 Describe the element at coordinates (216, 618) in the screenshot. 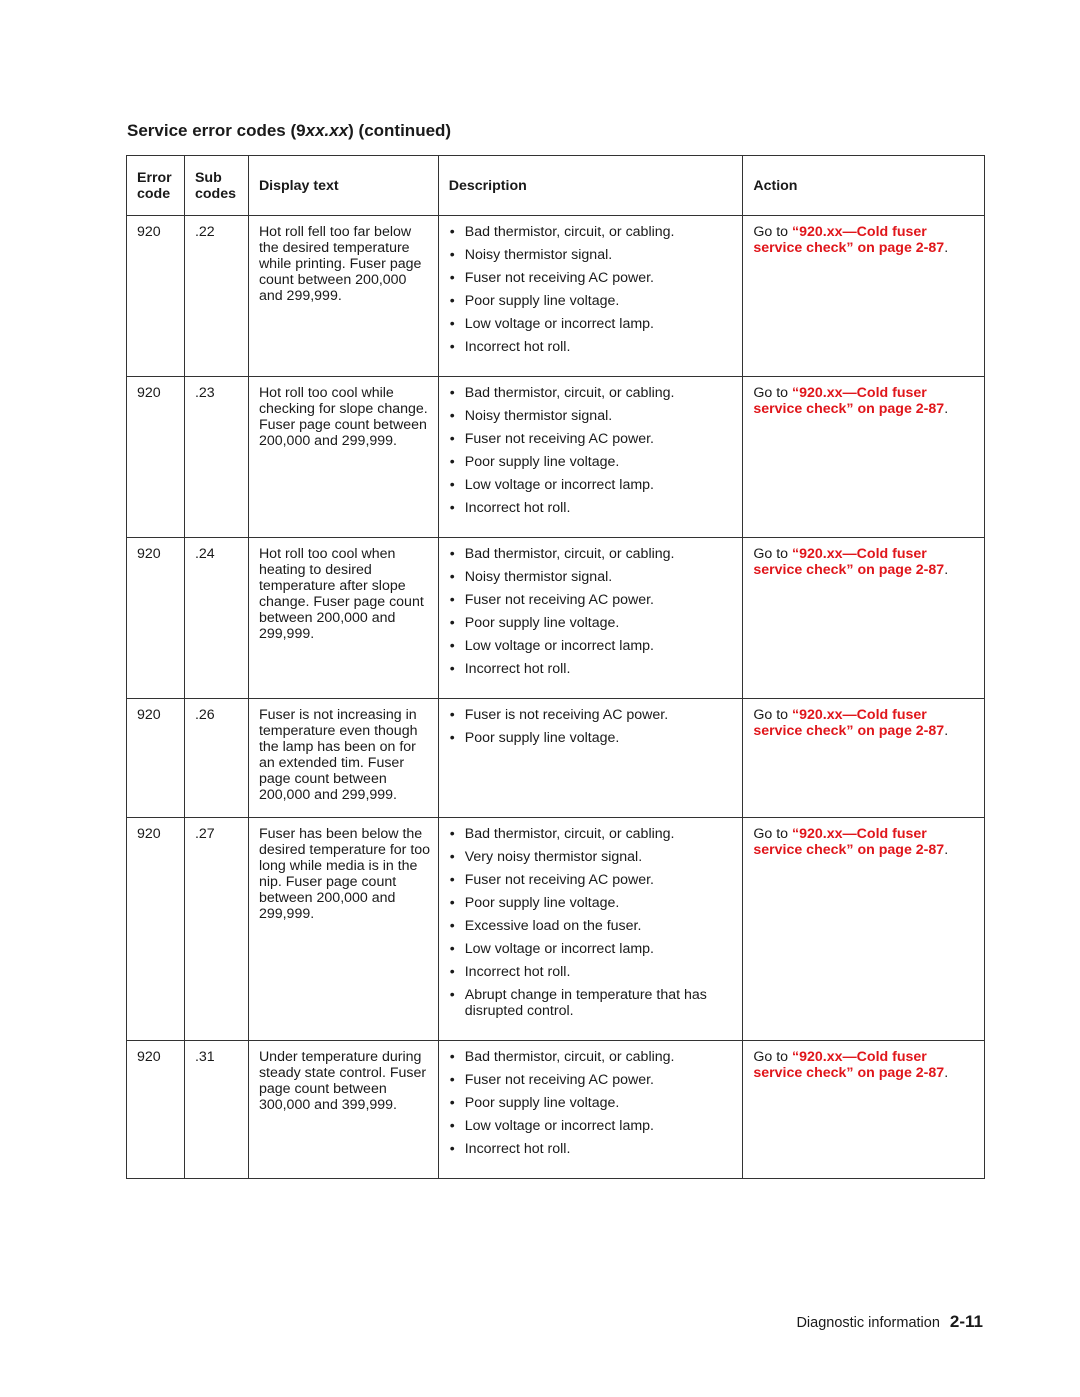

I see `sub-code-cell: .24` at that location.